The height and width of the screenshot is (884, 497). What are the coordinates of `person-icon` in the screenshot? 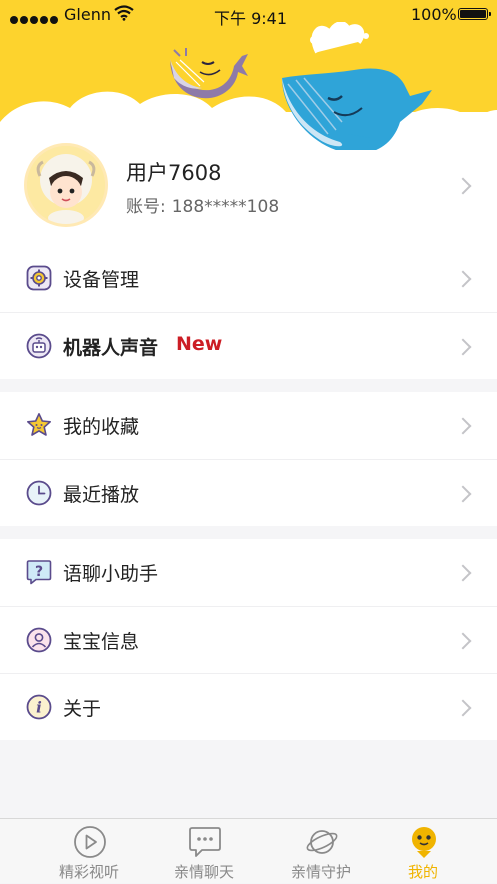 It's located at (39, 640).